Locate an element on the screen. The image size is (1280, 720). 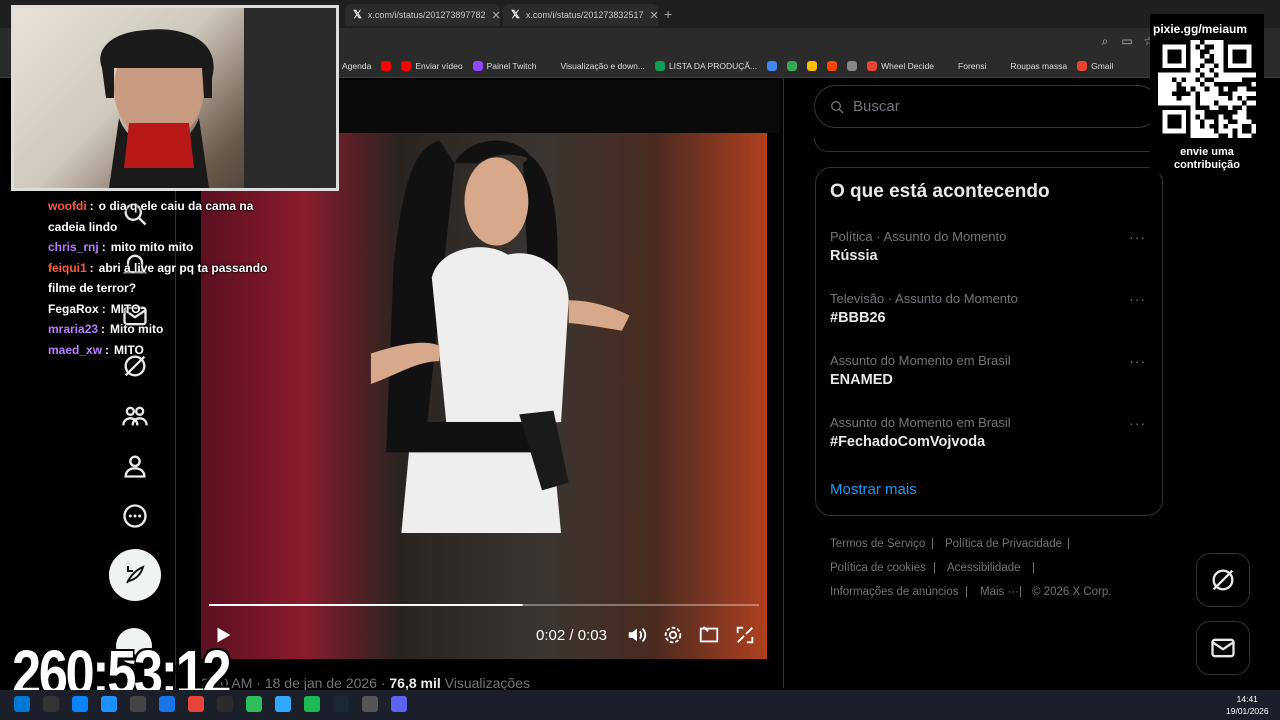
communities-icon is located at coordinates (135, 416).